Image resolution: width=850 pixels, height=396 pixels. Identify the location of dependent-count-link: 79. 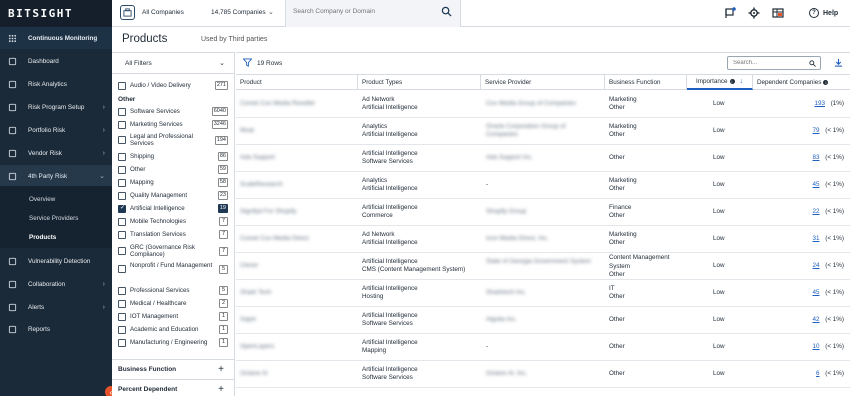
(816, 130).